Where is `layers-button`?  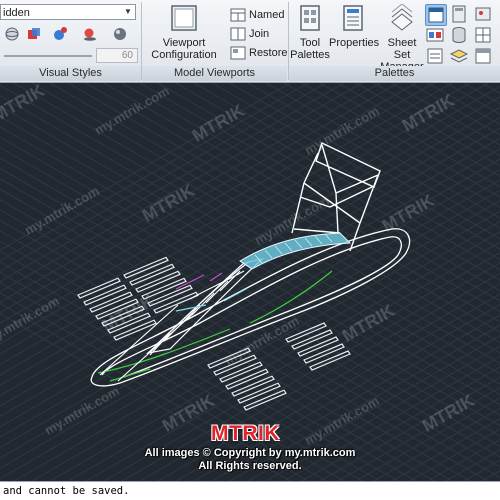
layers-button is located at coordinates (459, 56).